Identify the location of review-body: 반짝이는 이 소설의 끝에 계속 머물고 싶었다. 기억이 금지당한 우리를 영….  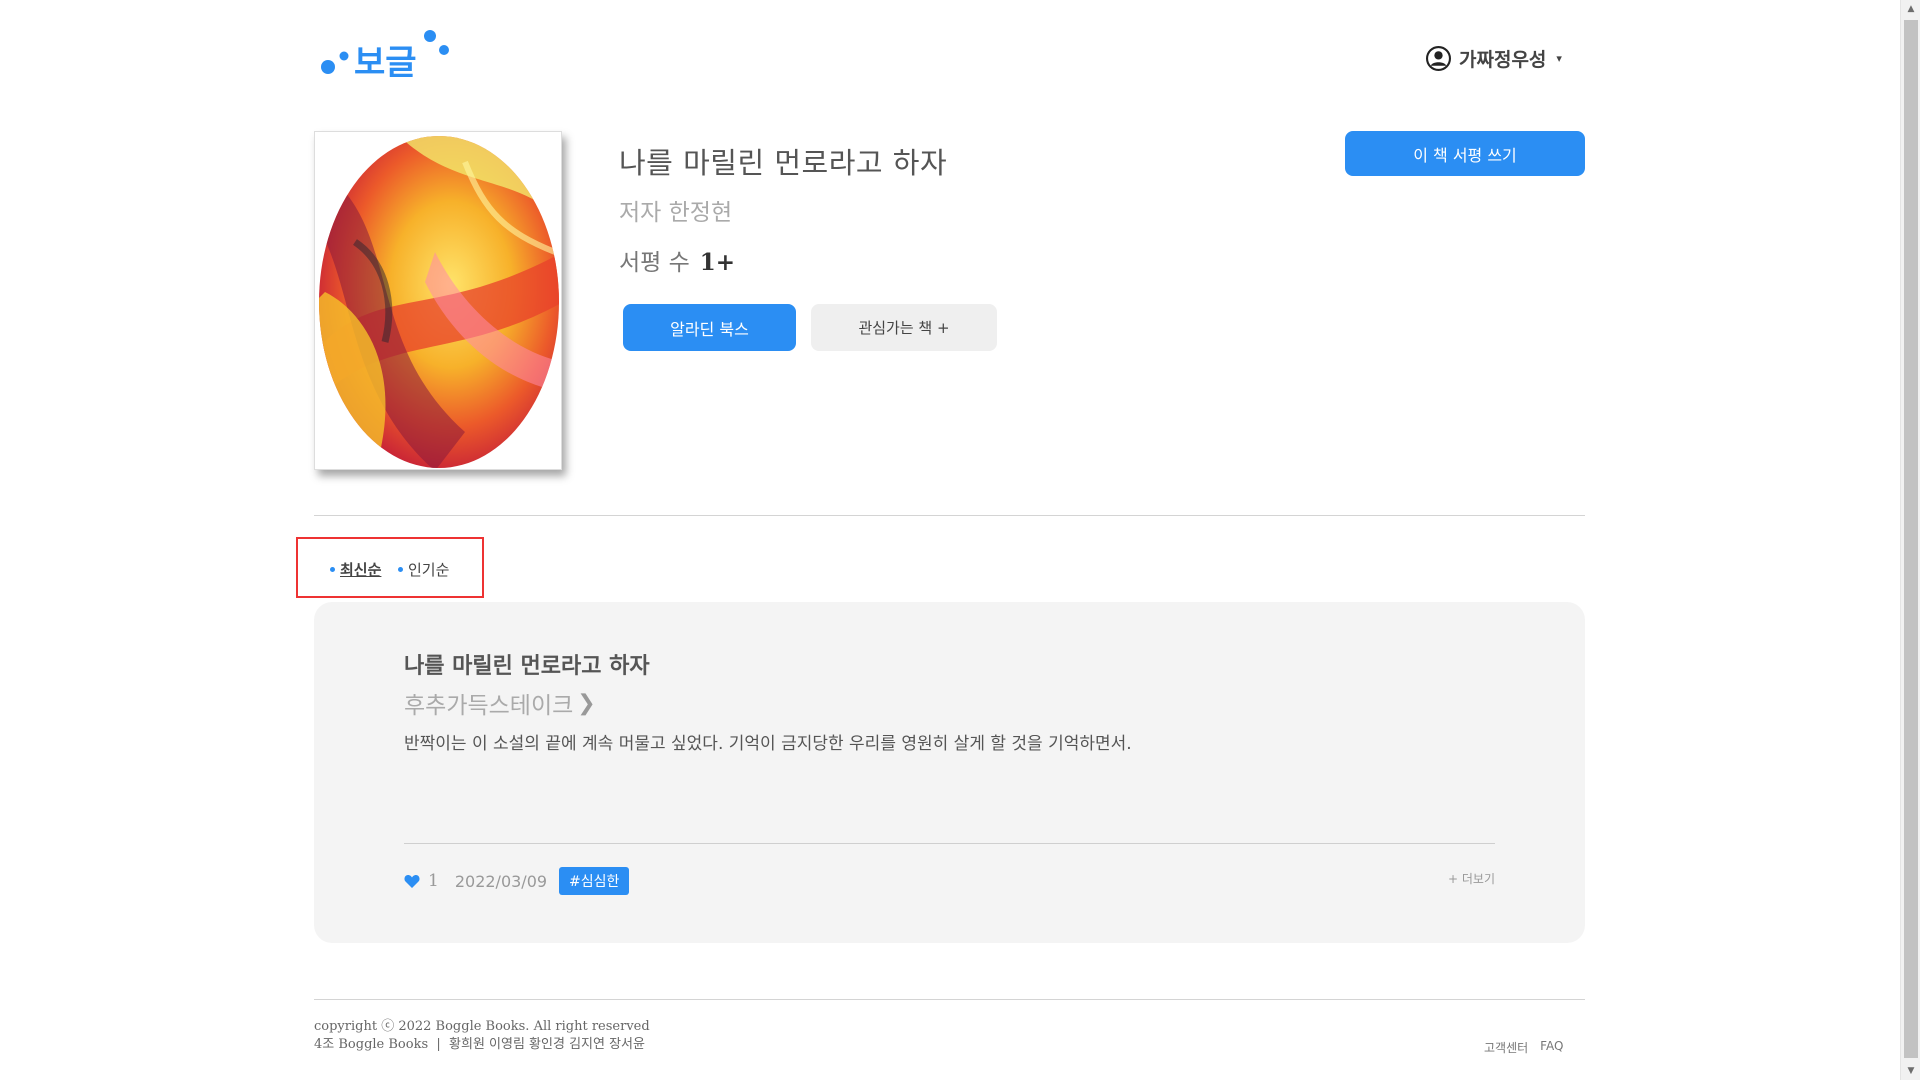
(768, 744).